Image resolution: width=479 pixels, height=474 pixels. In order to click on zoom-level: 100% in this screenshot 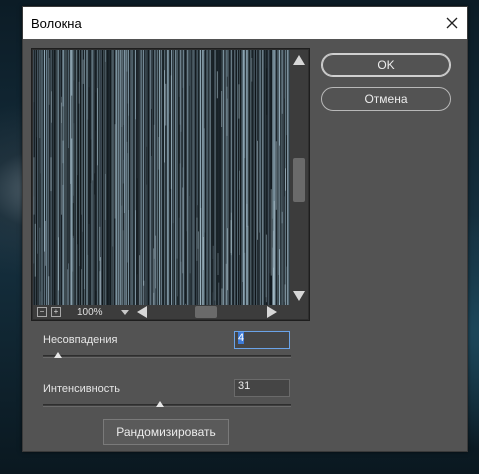, I will do `click(90, 312)`.